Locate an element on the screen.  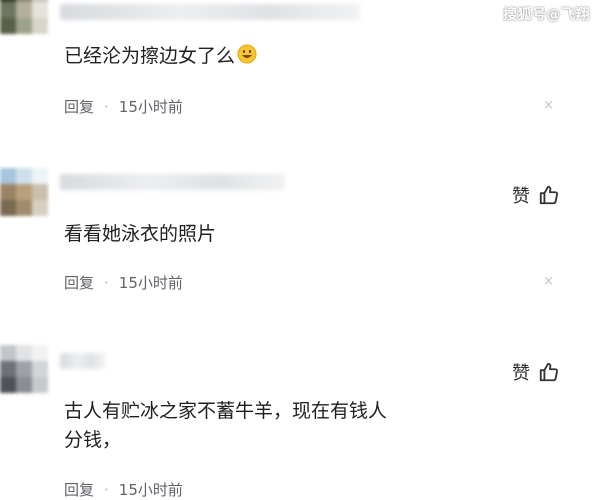
comment-text: 已经沦为擦边女了么 is located at coordinates (160, 56).